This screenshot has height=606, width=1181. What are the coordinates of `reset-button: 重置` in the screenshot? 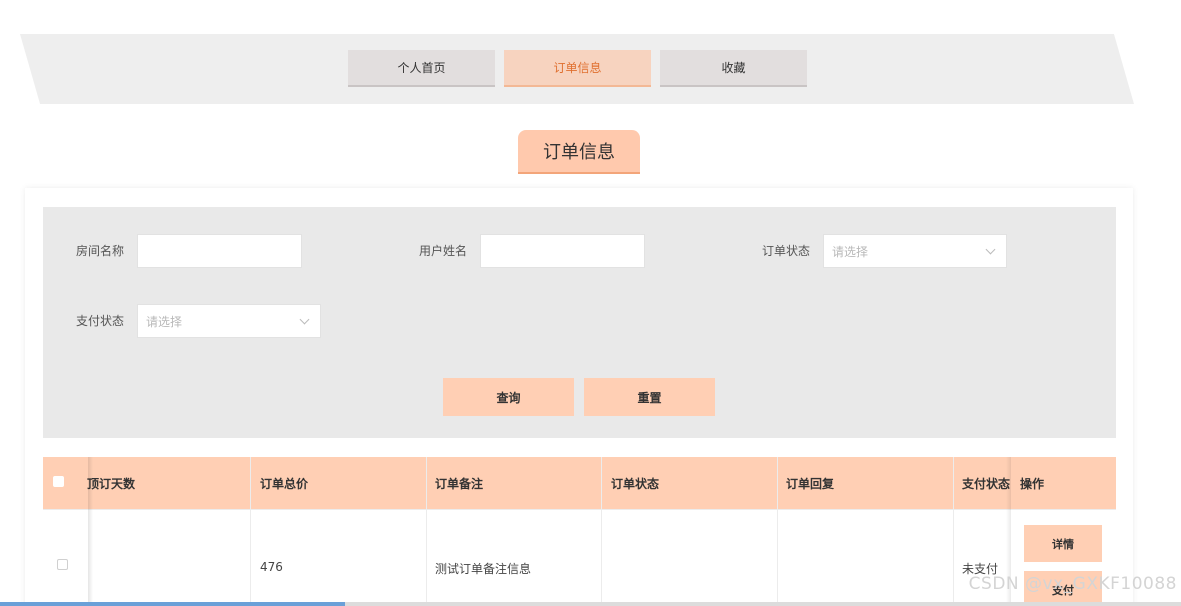 It's located at (649, 397).